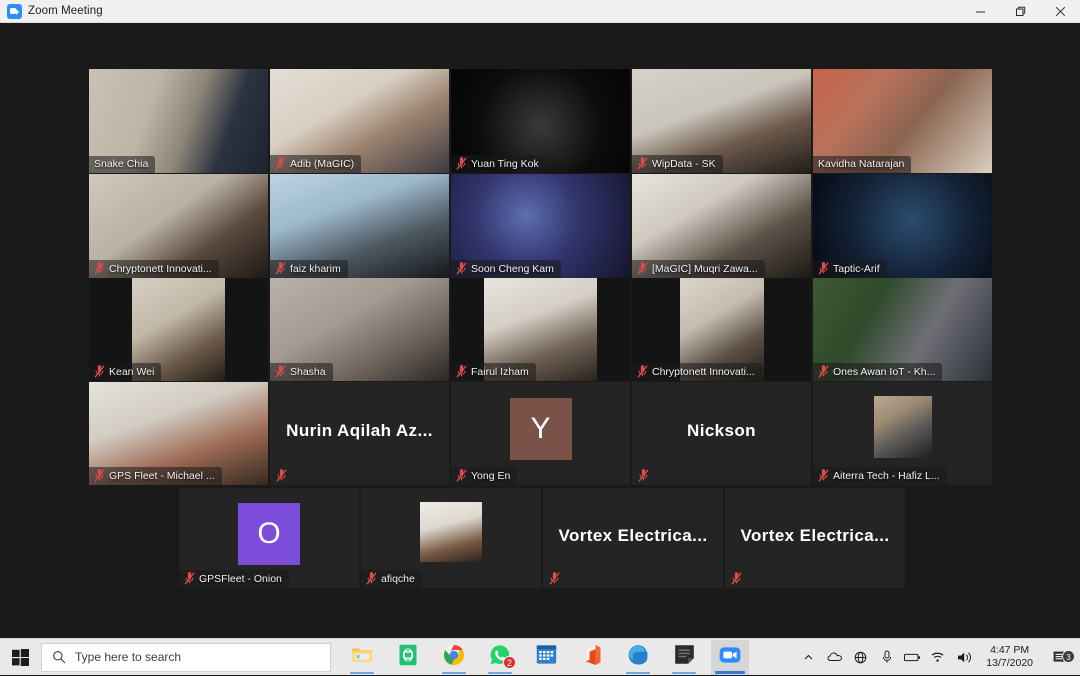  I want to click on microphone-icon, so click(886, 657).